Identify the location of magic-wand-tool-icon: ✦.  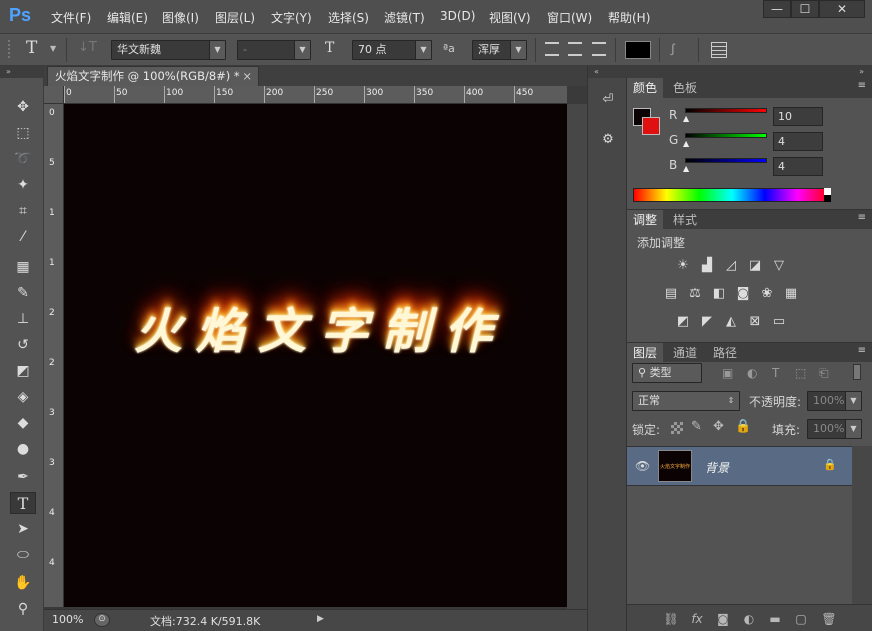
(23, 185).